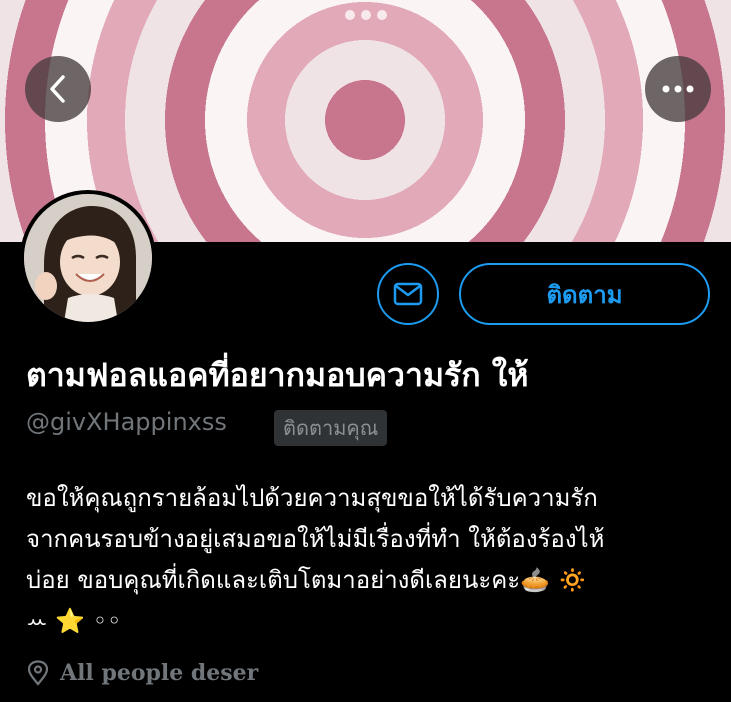 Image resolution: width=731 pixels, height=702 pixels. I want to click on page-indicator, so click(366, 15).